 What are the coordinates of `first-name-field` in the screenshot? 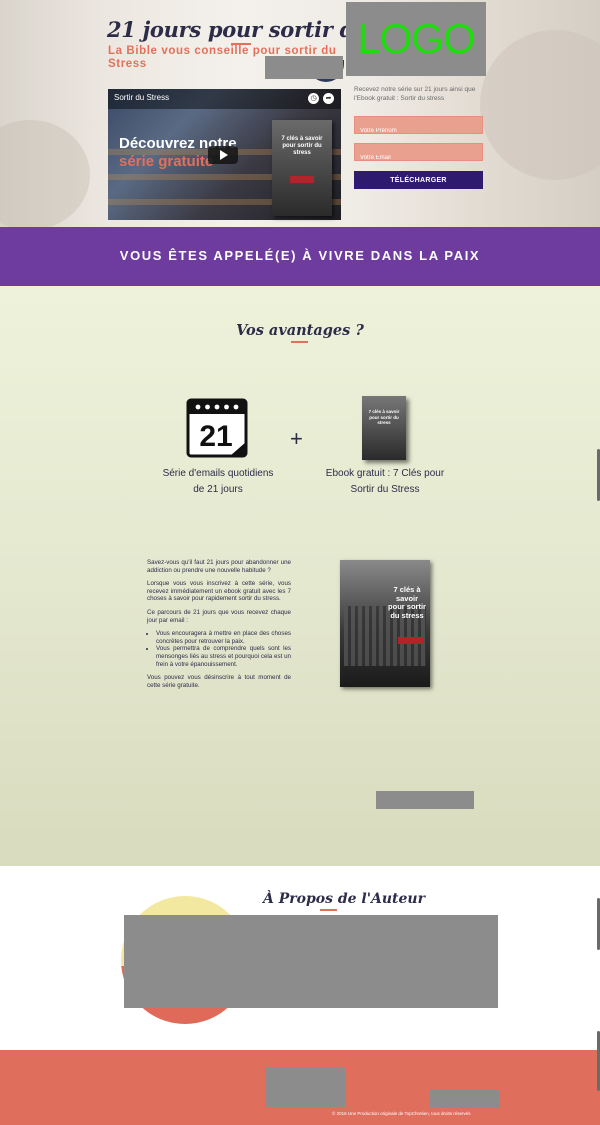 It's located at (418, 127).